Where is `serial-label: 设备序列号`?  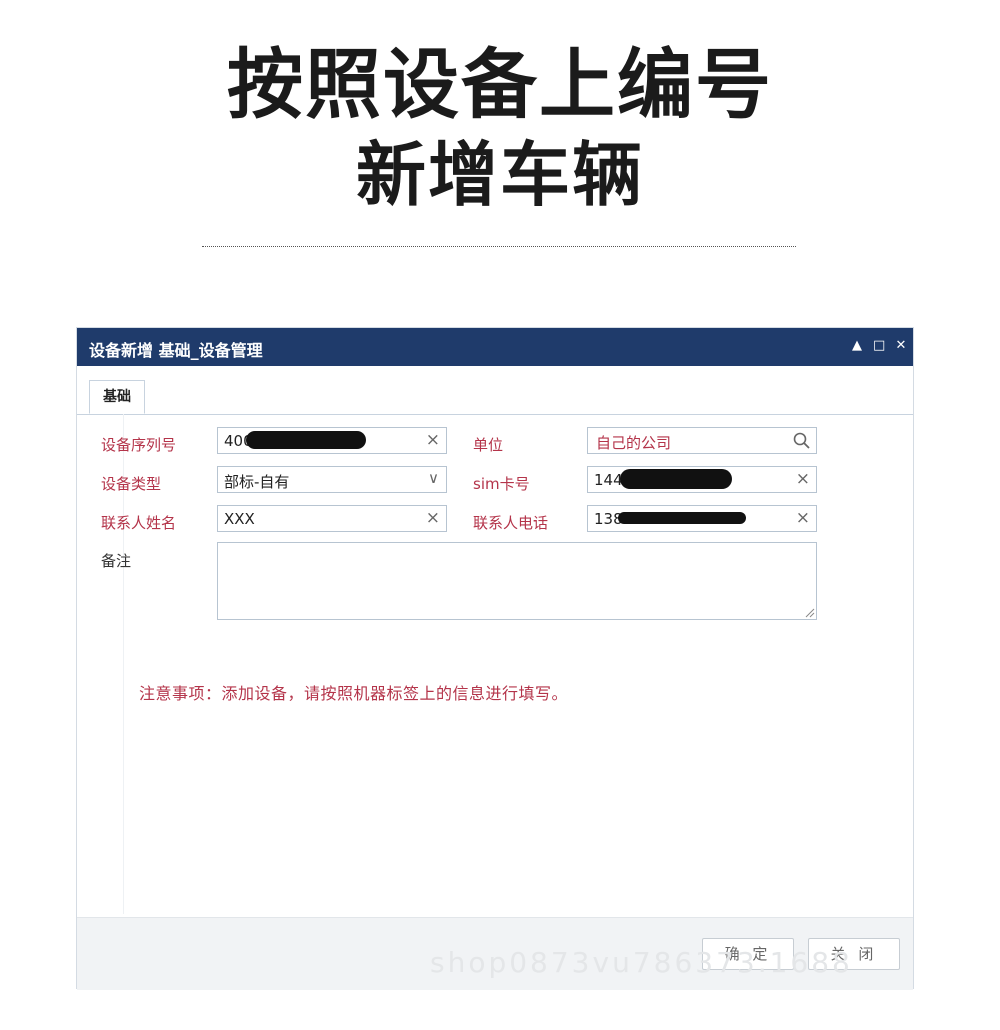 serial-label: 设备序列号 is located at coordinates (139, 445).